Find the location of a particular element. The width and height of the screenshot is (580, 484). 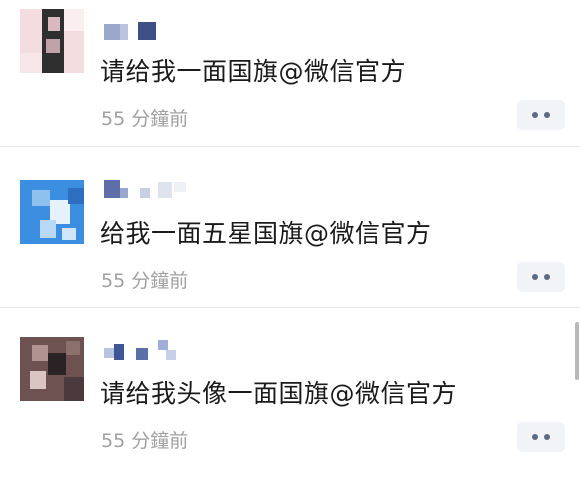

comment-text: 给我一面五星国旗@微信官方 is located at coordinates (266, 233).